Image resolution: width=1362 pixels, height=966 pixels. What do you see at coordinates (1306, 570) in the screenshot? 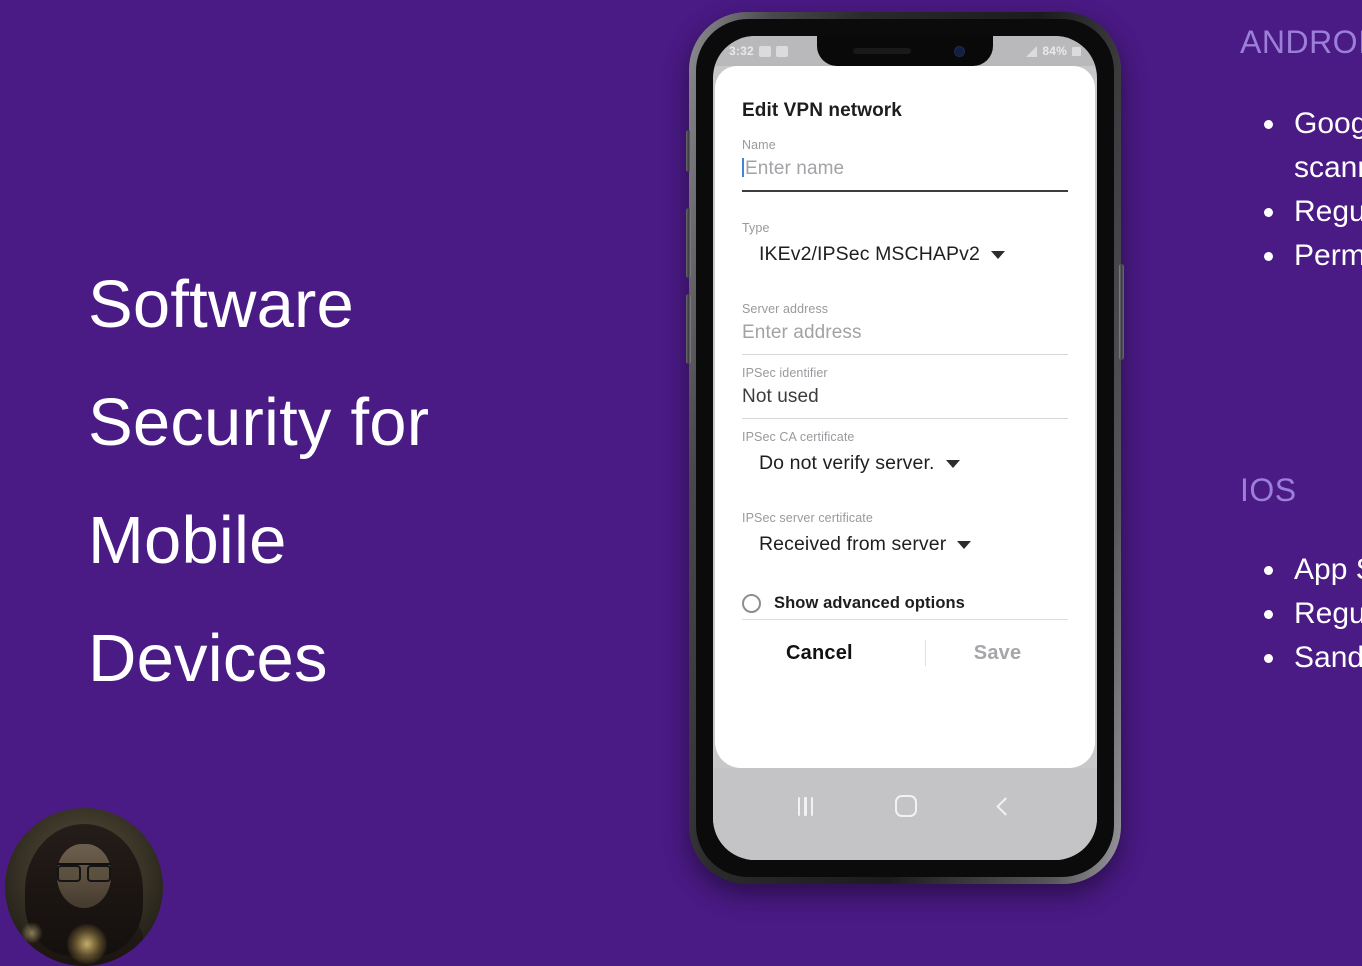
I see `list-item: App Store review` at bounding box center [1306, 570].